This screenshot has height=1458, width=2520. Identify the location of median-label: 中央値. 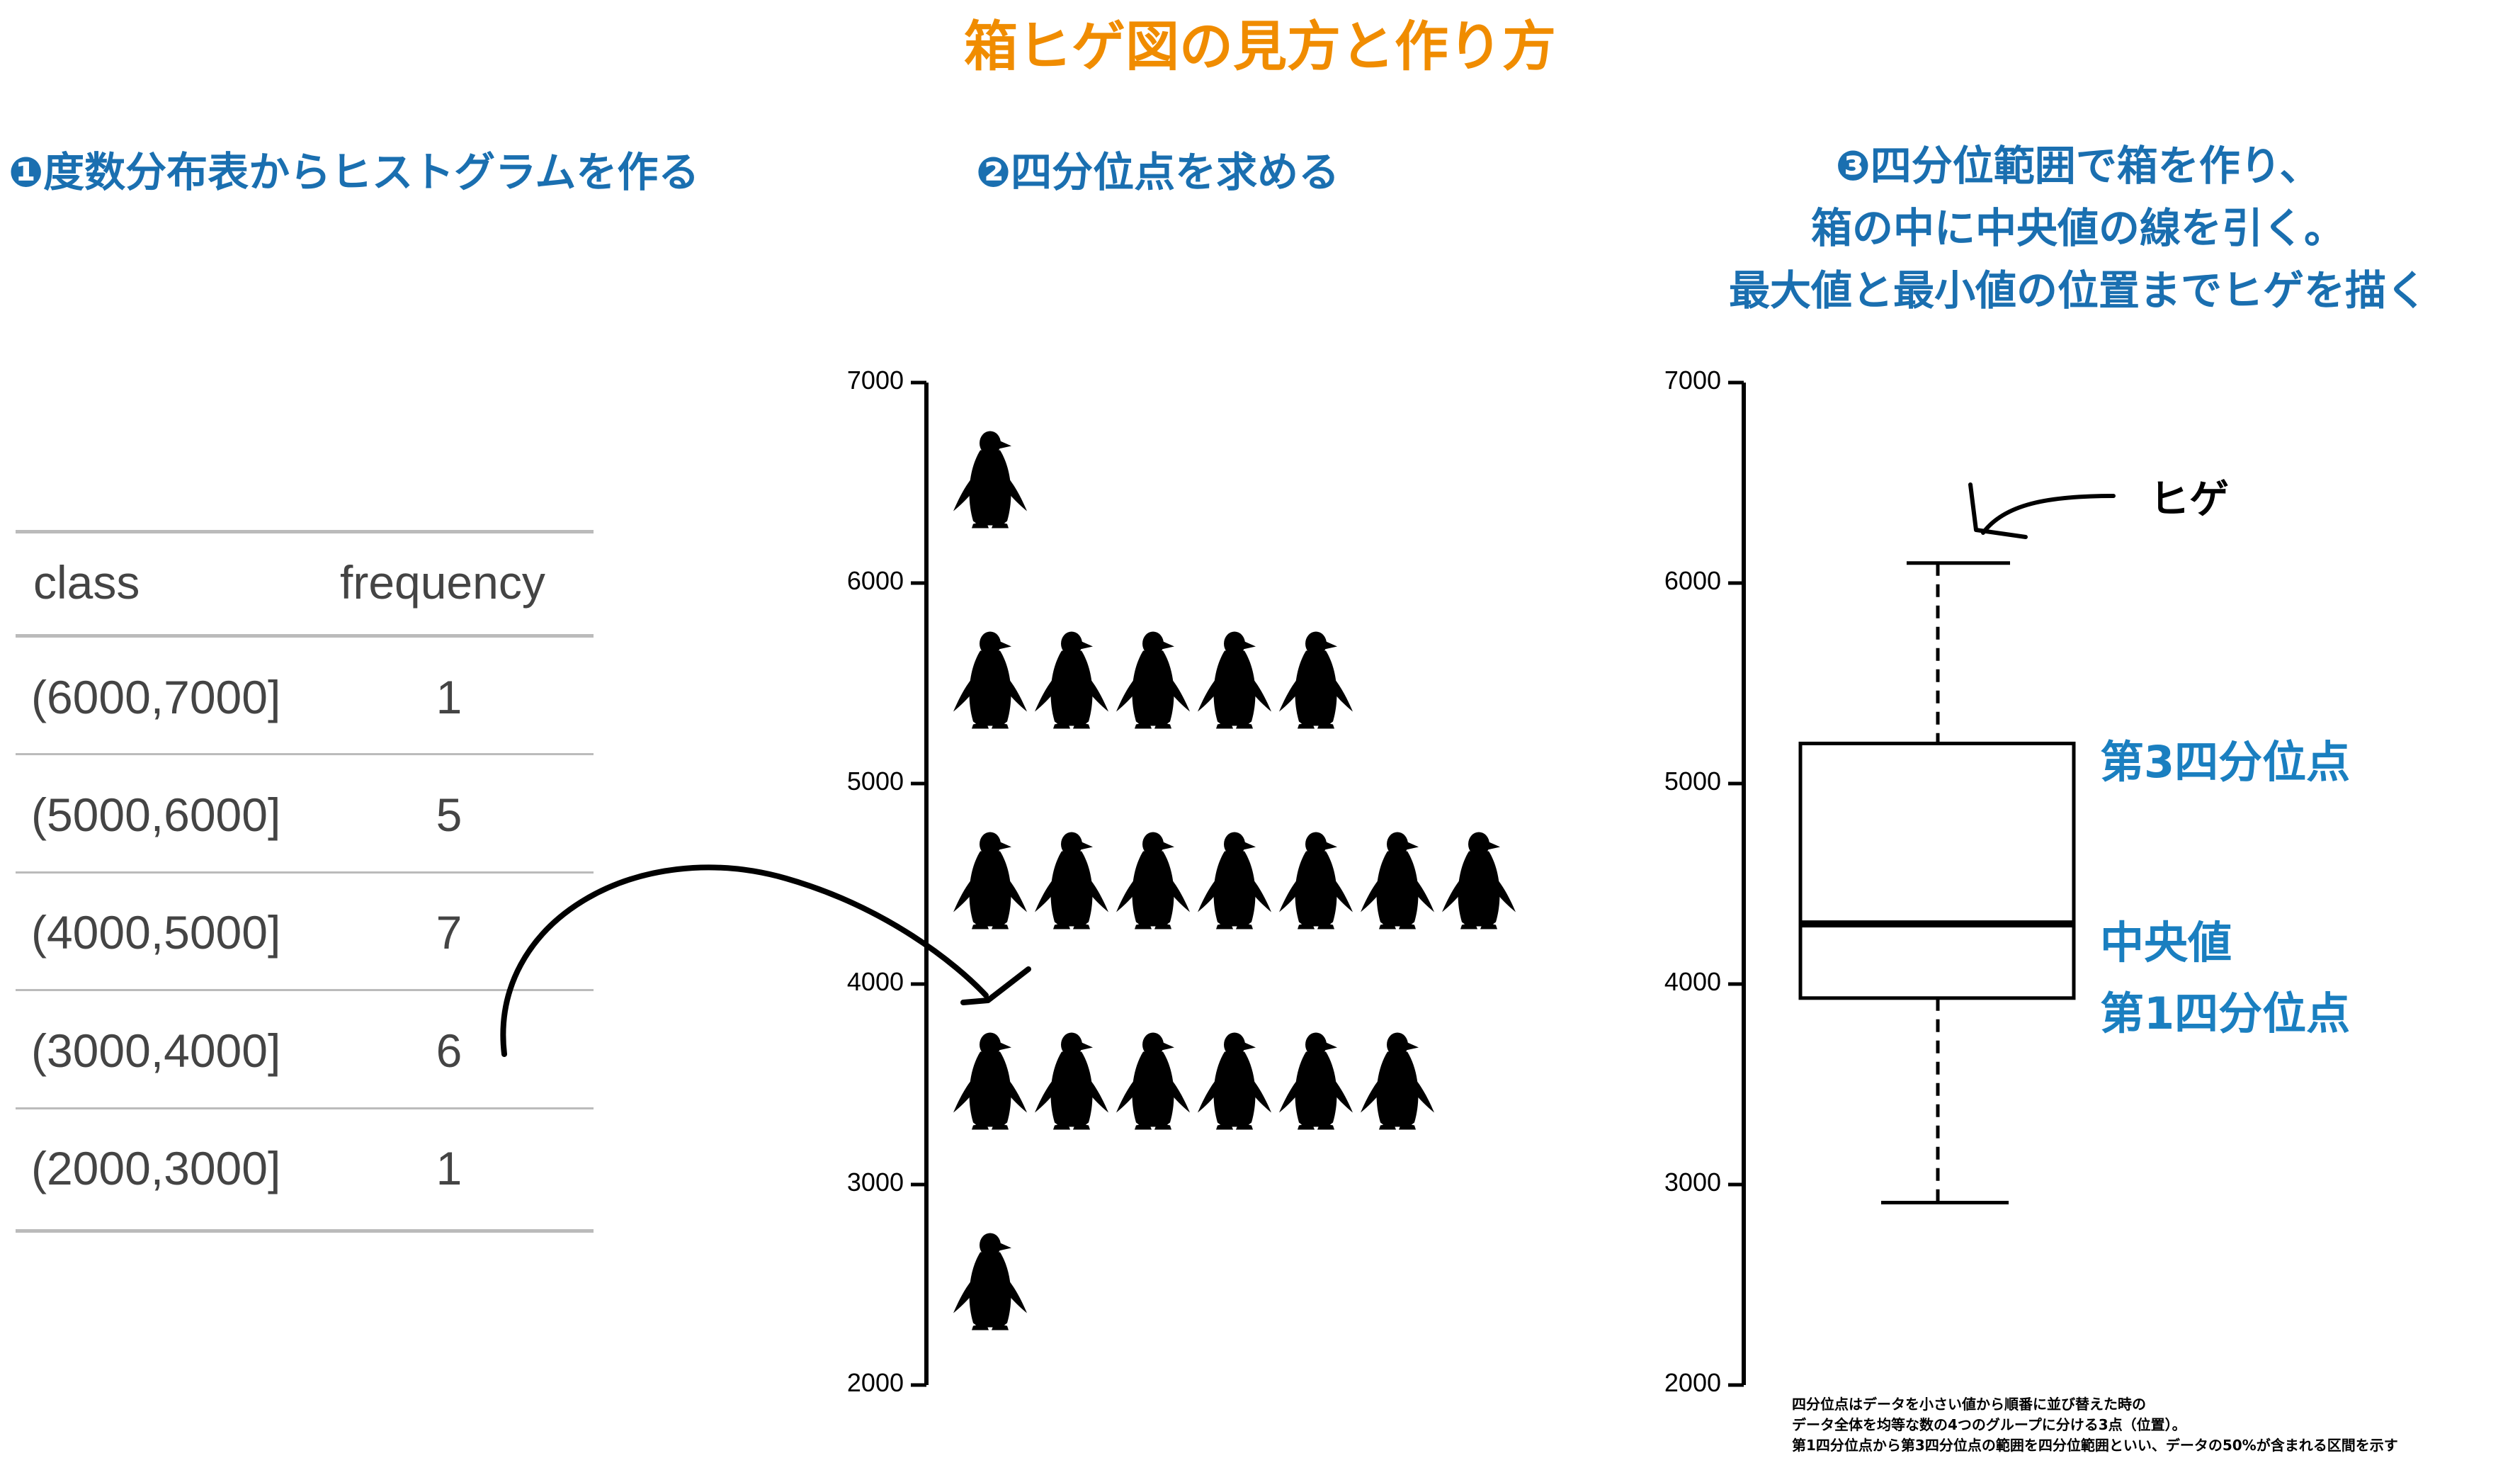
(2166, 942).